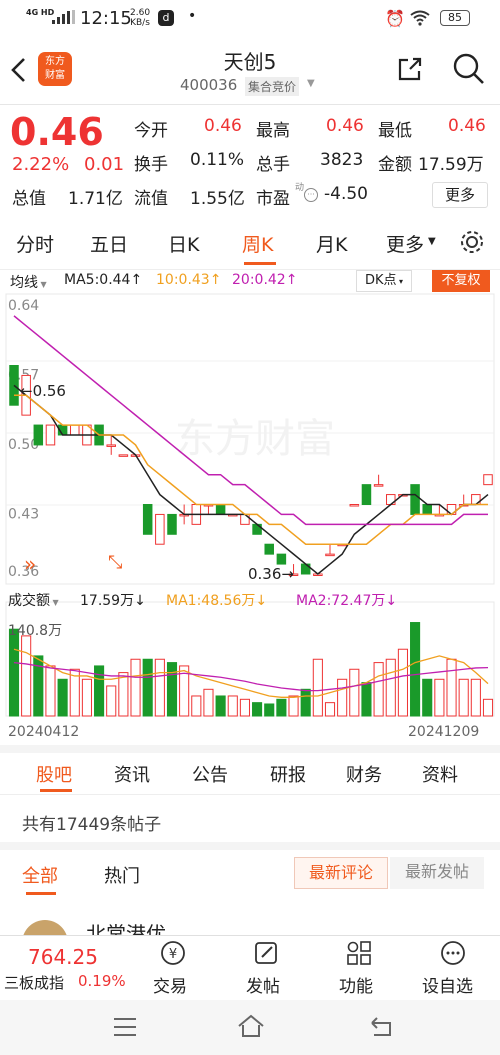  What do you see at coordinates (217, 160) in the screenshot?
I see `turnover-value: 0.11%` at bounding box center [217, 160].